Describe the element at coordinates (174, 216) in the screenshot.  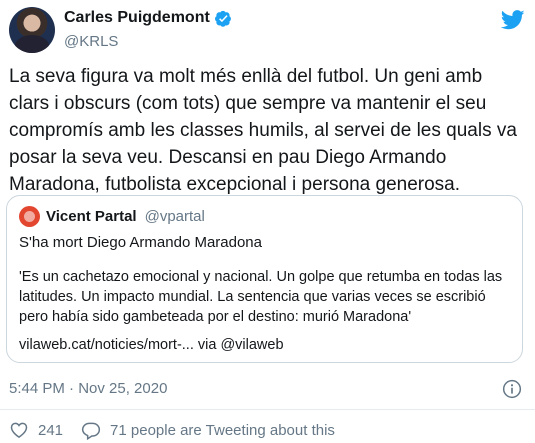
I see `quoted-author-handle: @vpartal` at that location.